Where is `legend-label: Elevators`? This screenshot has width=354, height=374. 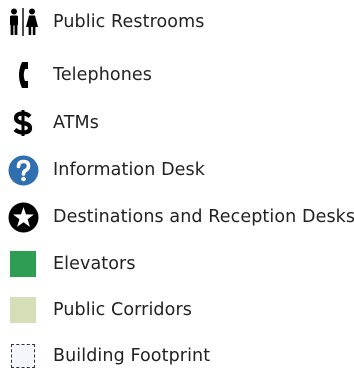 legend-label: Elevators is located at coordinates (94, 264).